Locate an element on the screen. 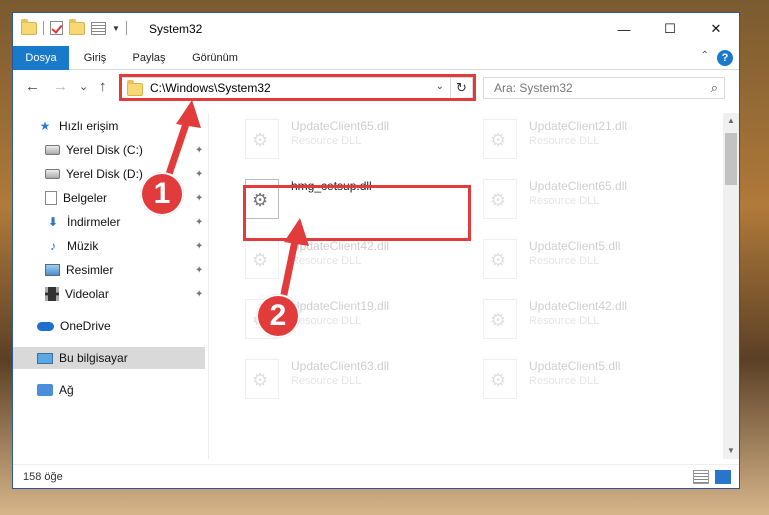 Image resolution: width=769 pixels, height=515 pixels. step-2-badge: 2 is located at coordinates (278, 316).